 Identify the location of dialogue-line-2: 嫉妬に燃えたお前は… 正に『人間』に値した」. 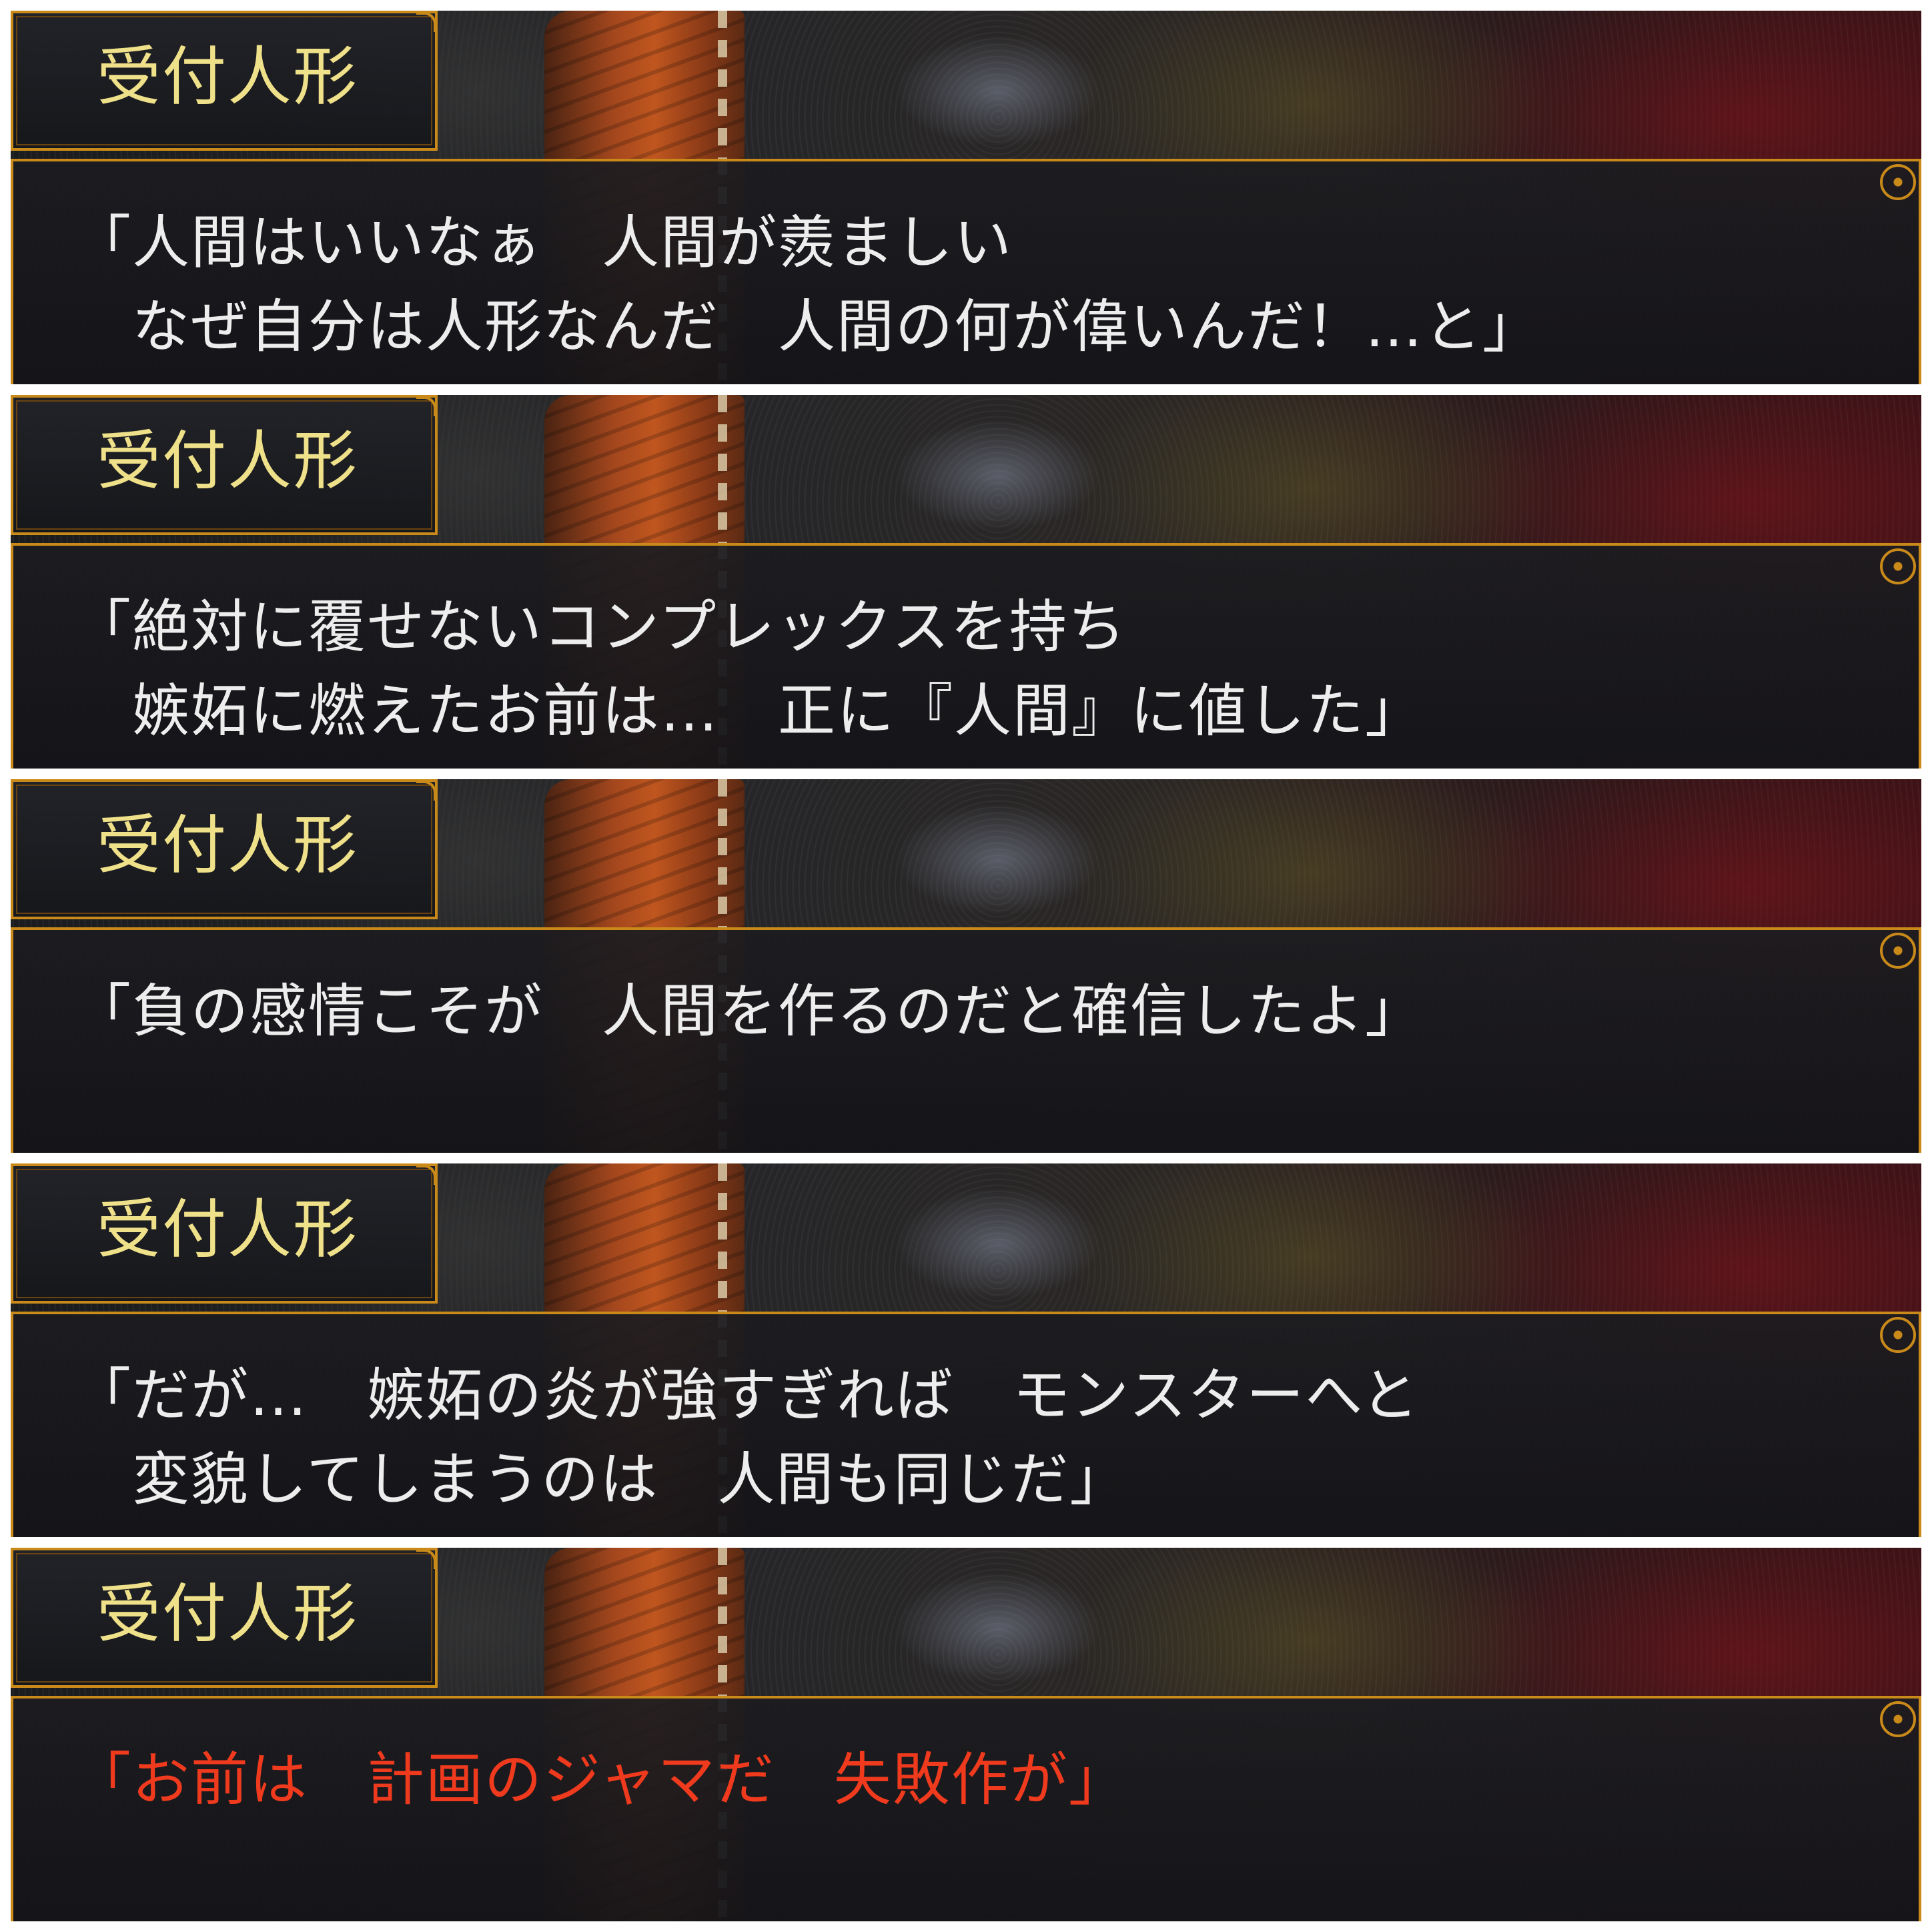
(749, 711).